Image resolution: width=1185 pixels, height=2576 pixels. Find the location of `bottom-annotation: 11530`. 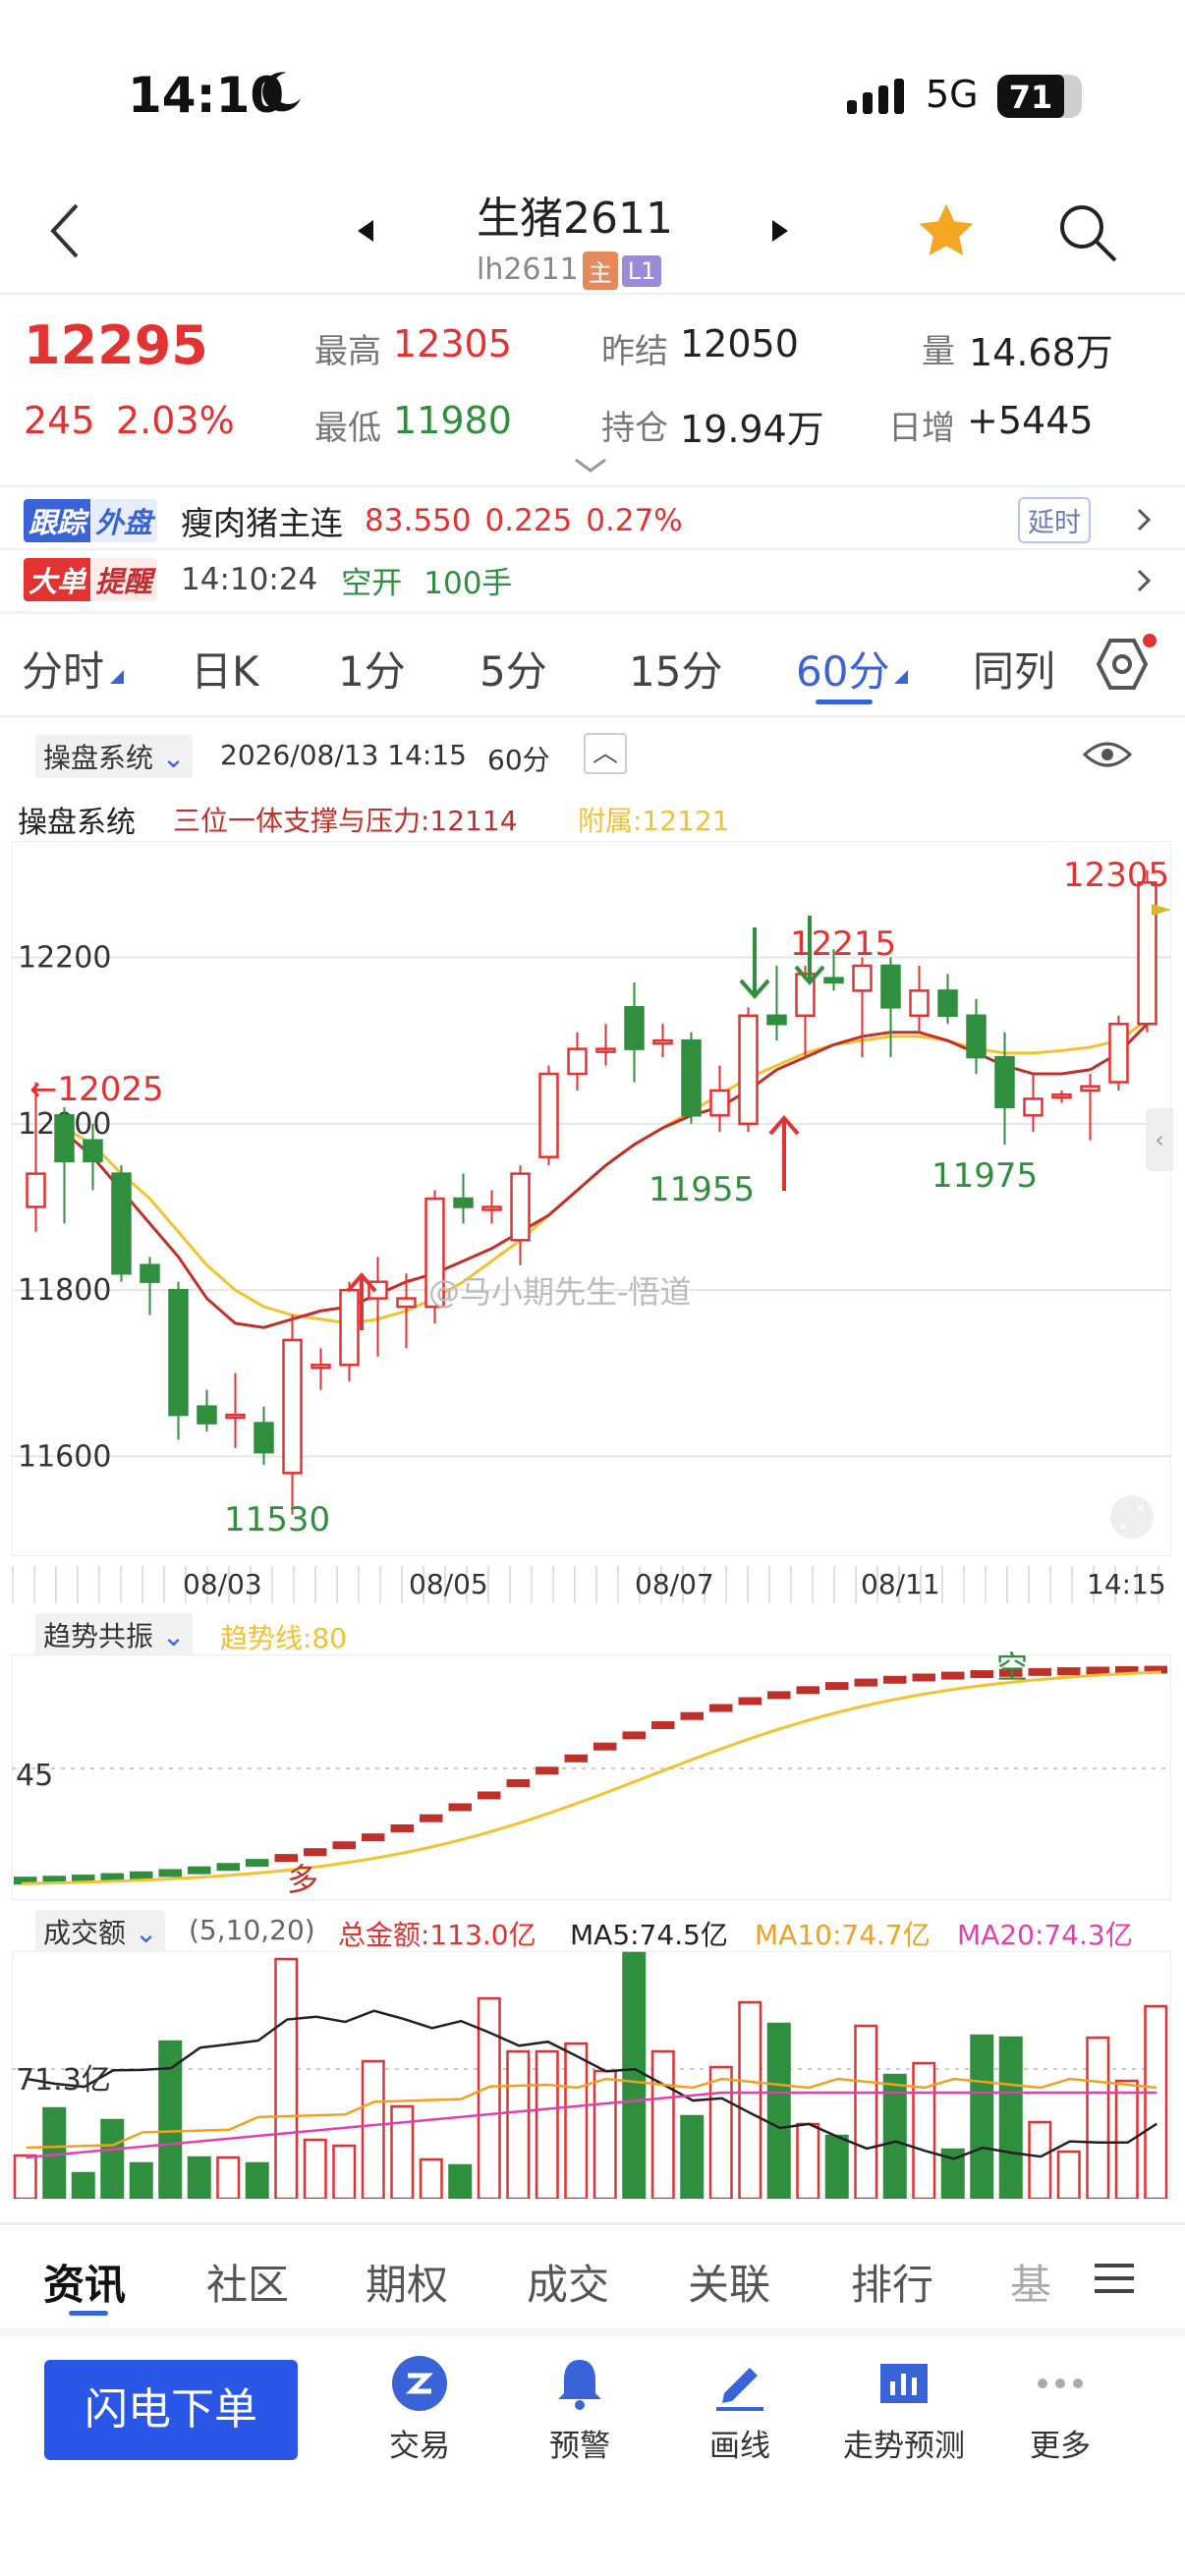

bottom-annotation: 11530 is located at coordinates (277, 1520).